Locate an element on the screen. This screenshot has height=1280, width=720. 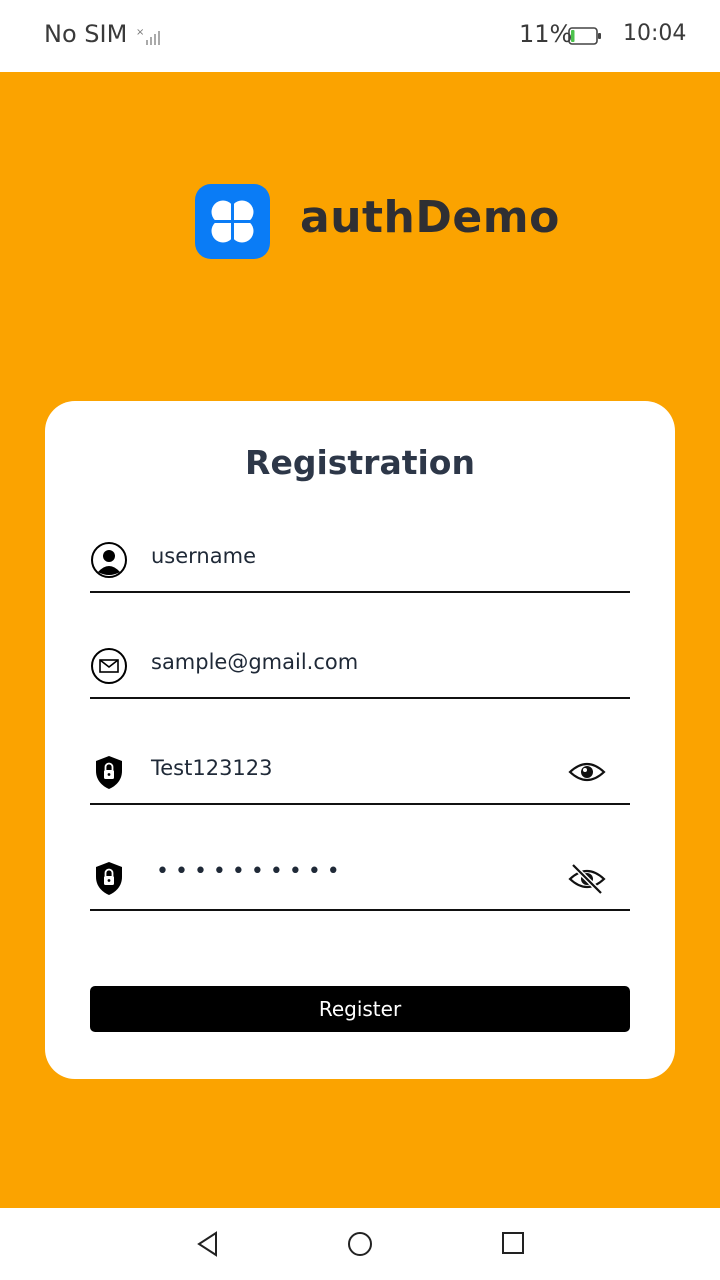
carrier-label: No SIM is located at coordinates (86, 34).